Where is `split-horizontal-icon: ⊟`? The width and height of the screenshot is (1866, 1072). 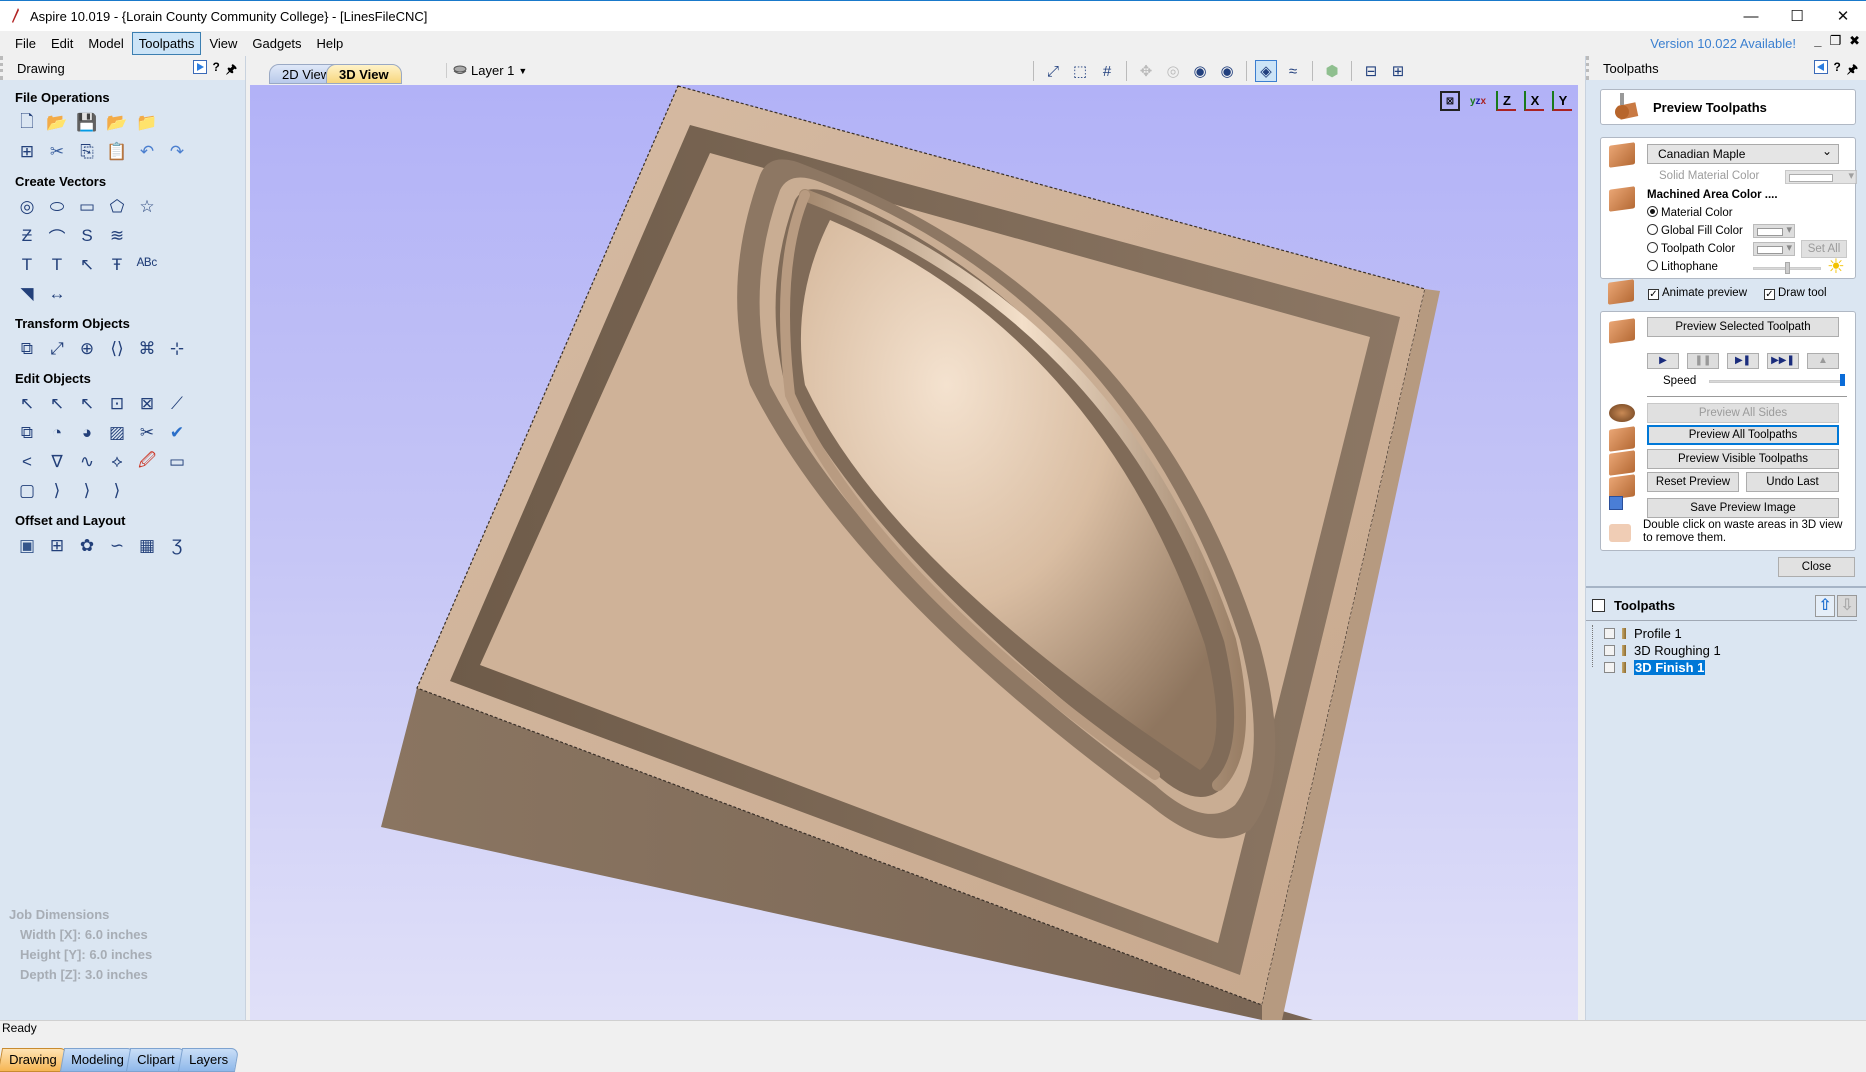 split-horizontal-icon: ⊟ is located at coordinates (1371, 71).